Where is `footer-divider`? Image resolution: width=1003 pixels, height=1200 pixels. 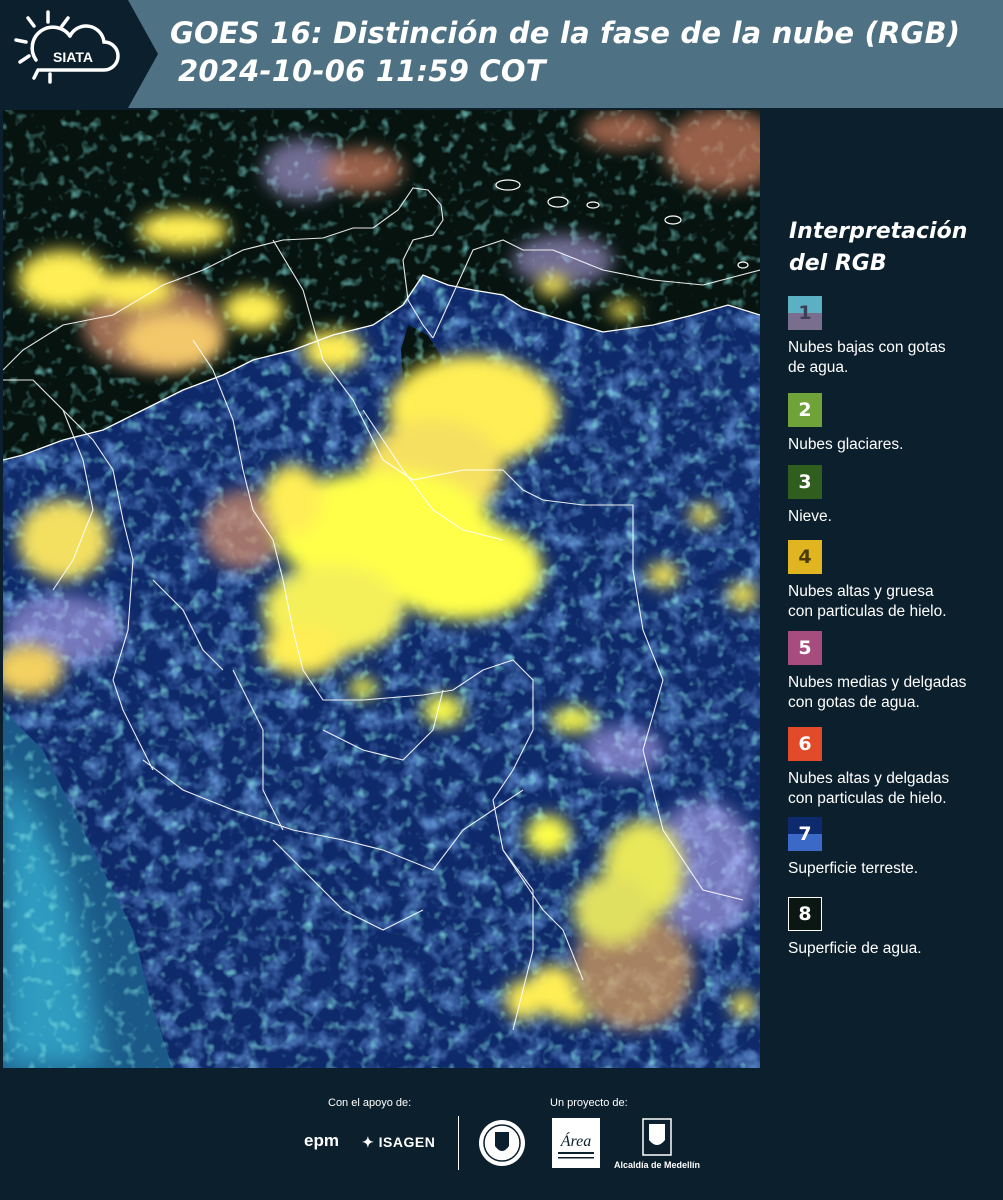
footer-divider is located at coordinates (458, 1143).